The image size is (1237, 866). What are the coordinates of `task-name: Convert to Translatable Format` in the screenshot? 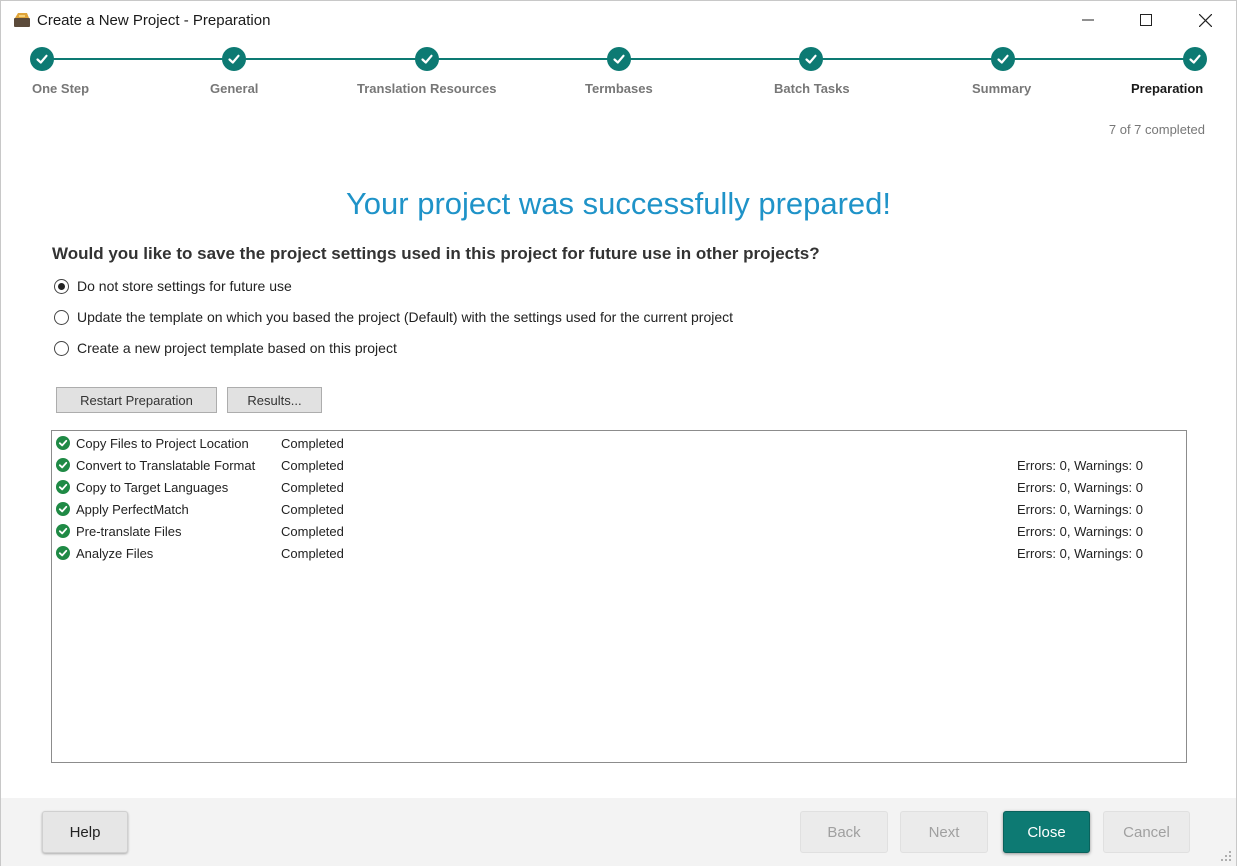 It's located at (166, 465).